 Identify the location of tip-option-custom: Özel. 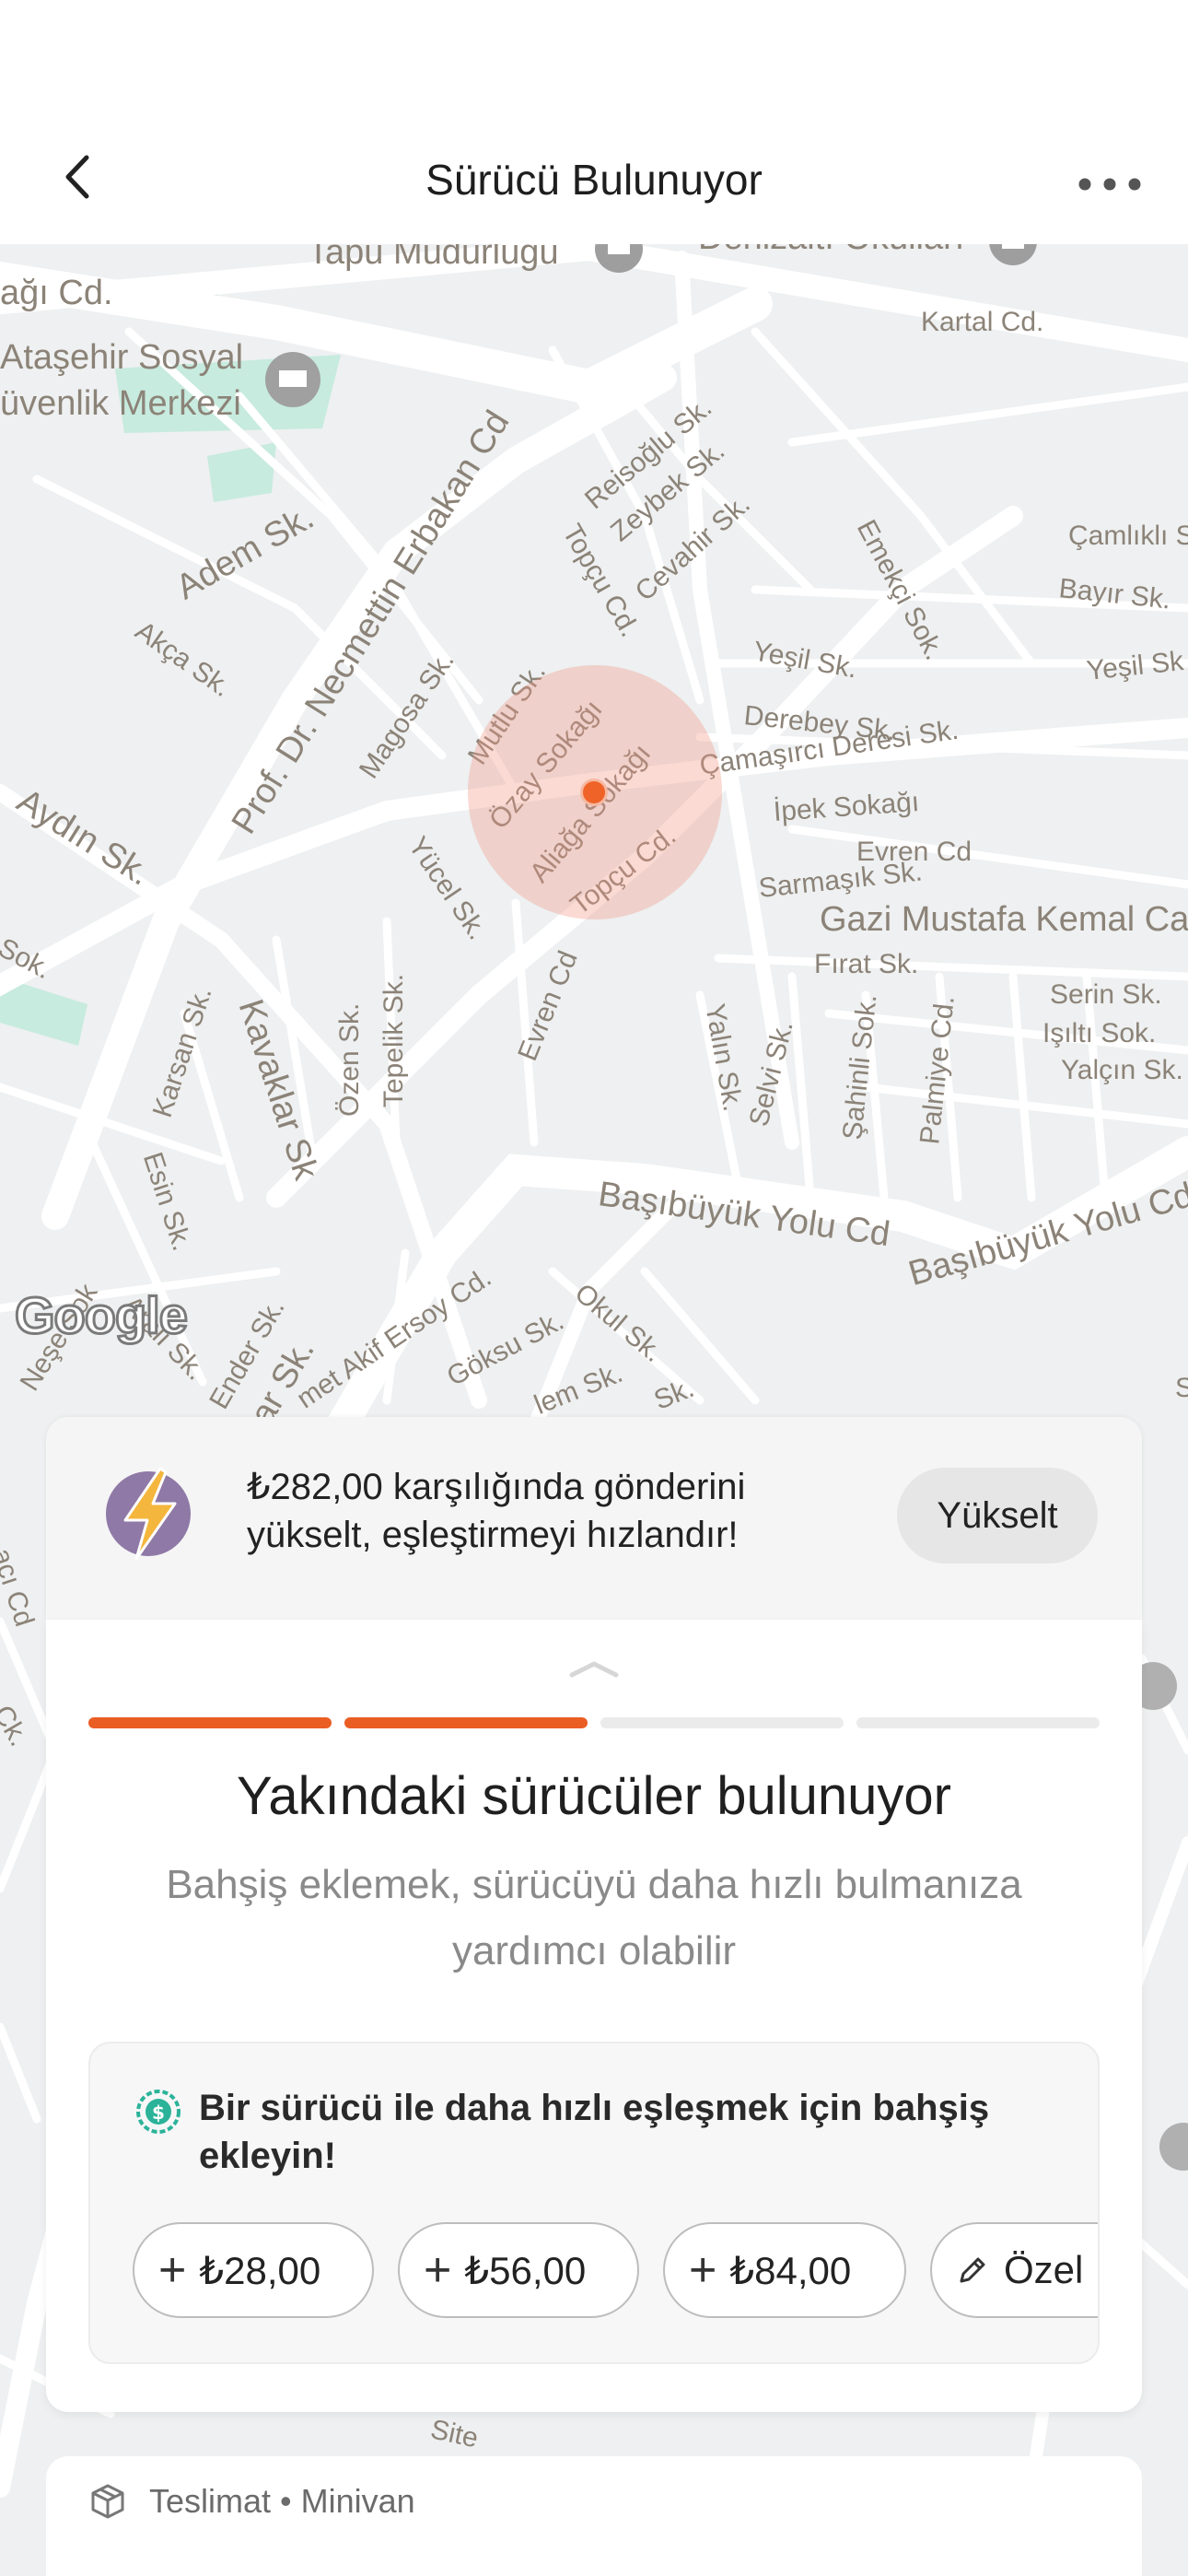
(1014, 2270).